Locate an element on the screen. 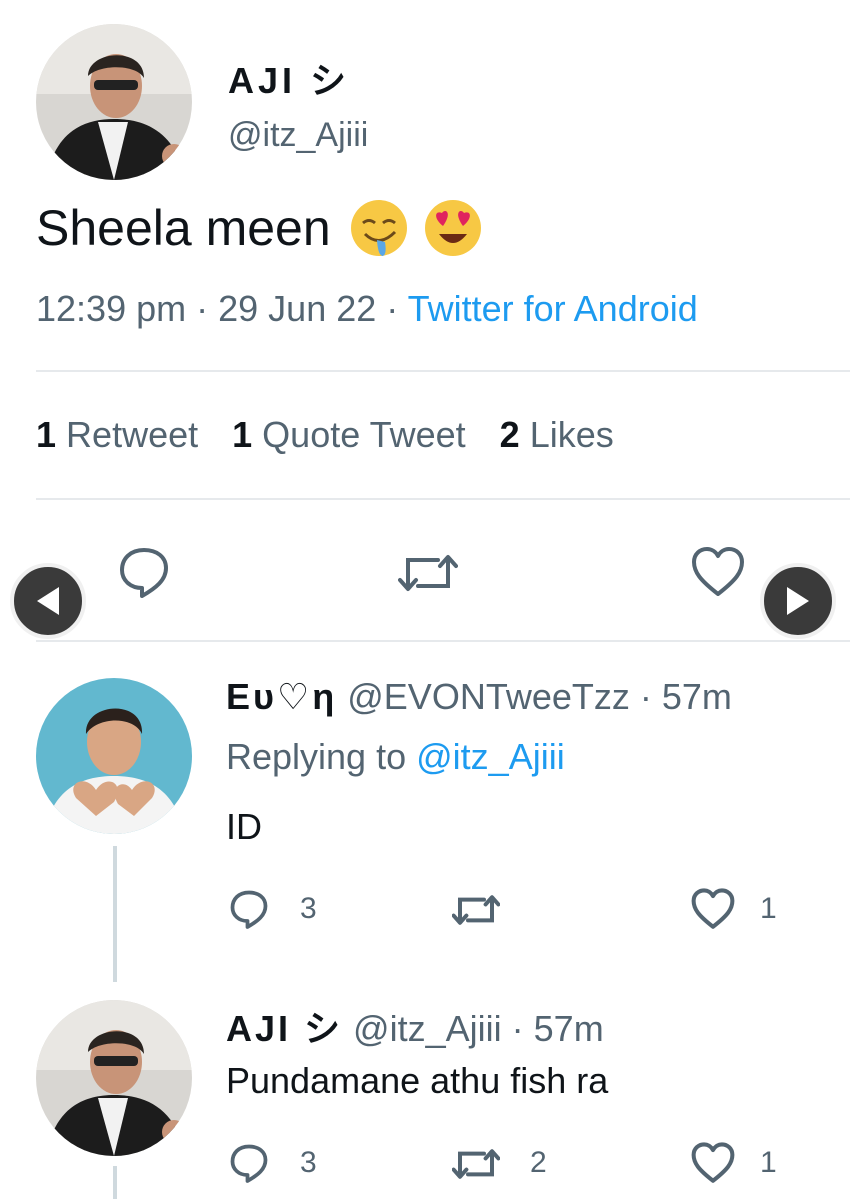 This screenshot has height=1199, width=850. next-button is located at coordinates (798, 601).